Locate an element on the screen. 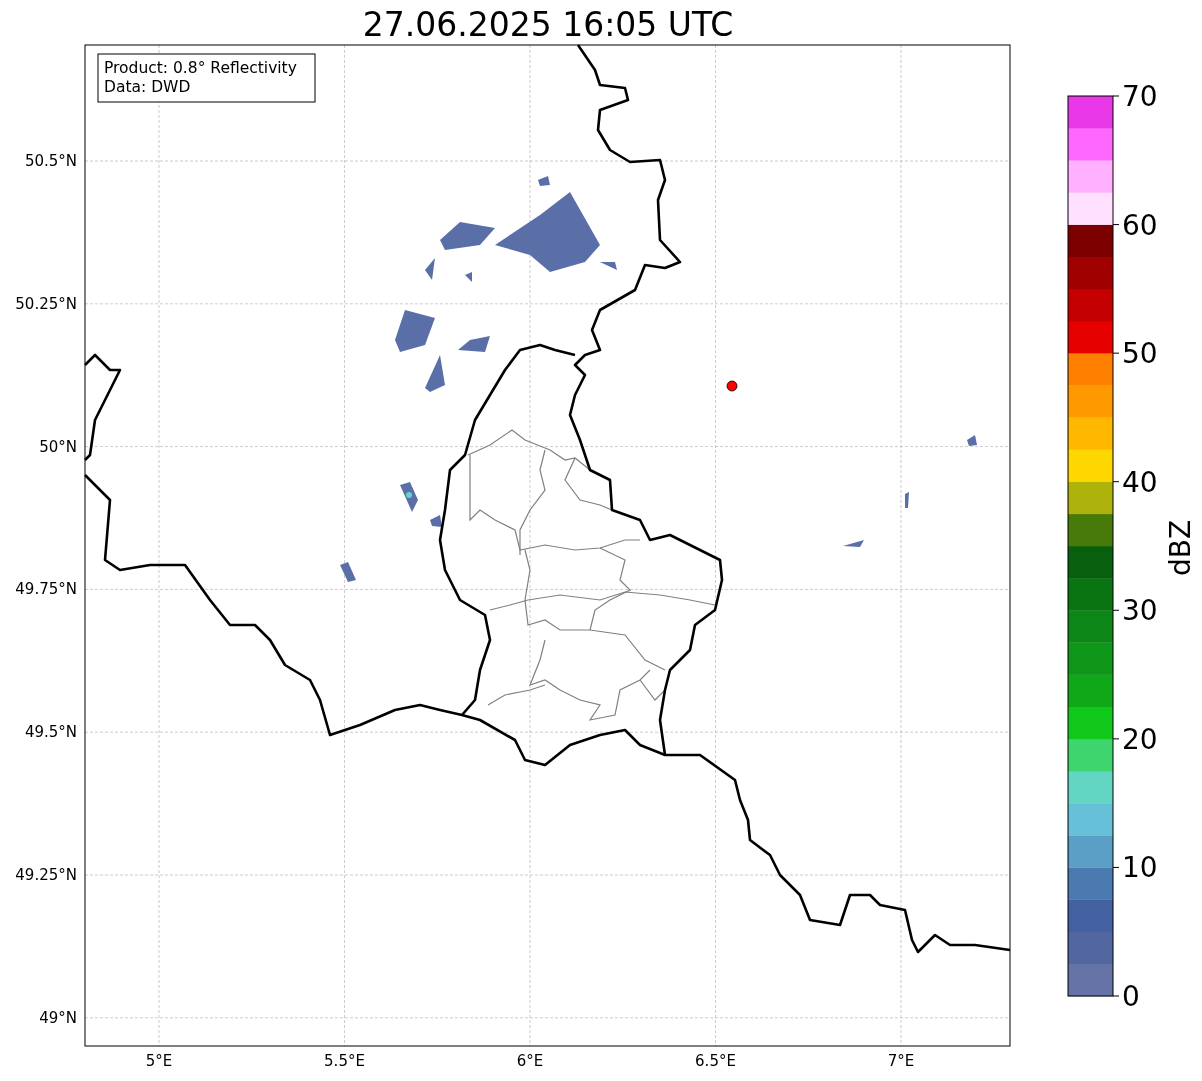  colorbar-tick-label: 40 is located at coordinates (1140, 482).